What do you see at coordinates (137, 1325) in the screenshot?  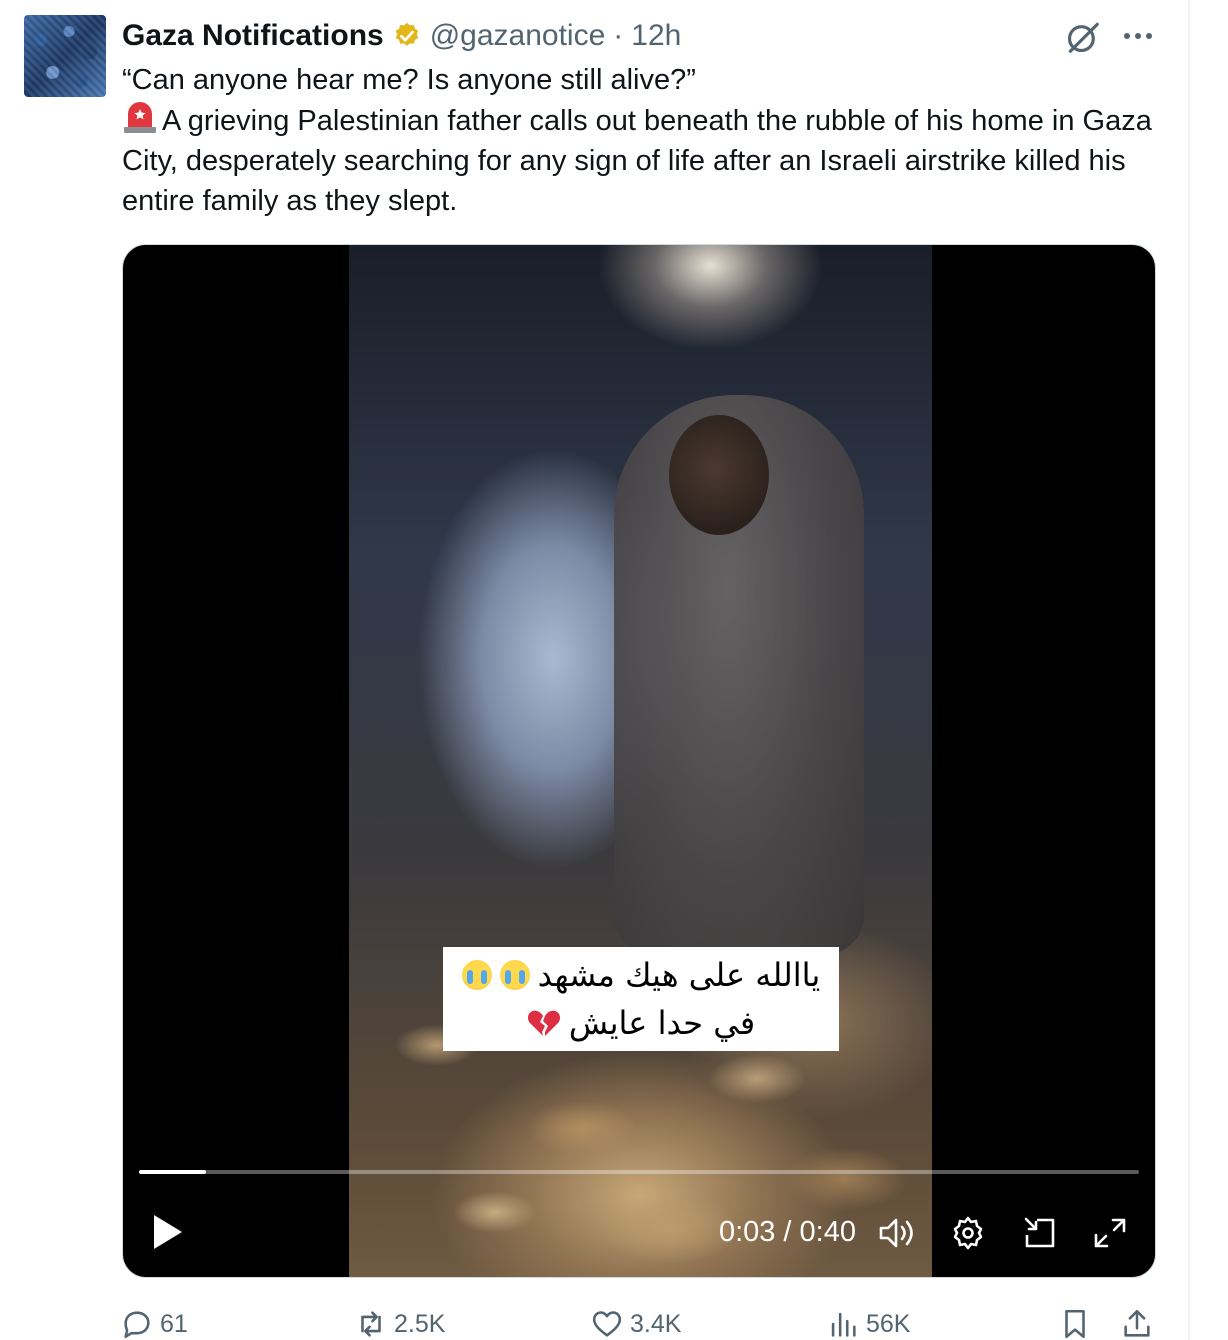 I see `reply-icon` at bounding box center [137, 1325].